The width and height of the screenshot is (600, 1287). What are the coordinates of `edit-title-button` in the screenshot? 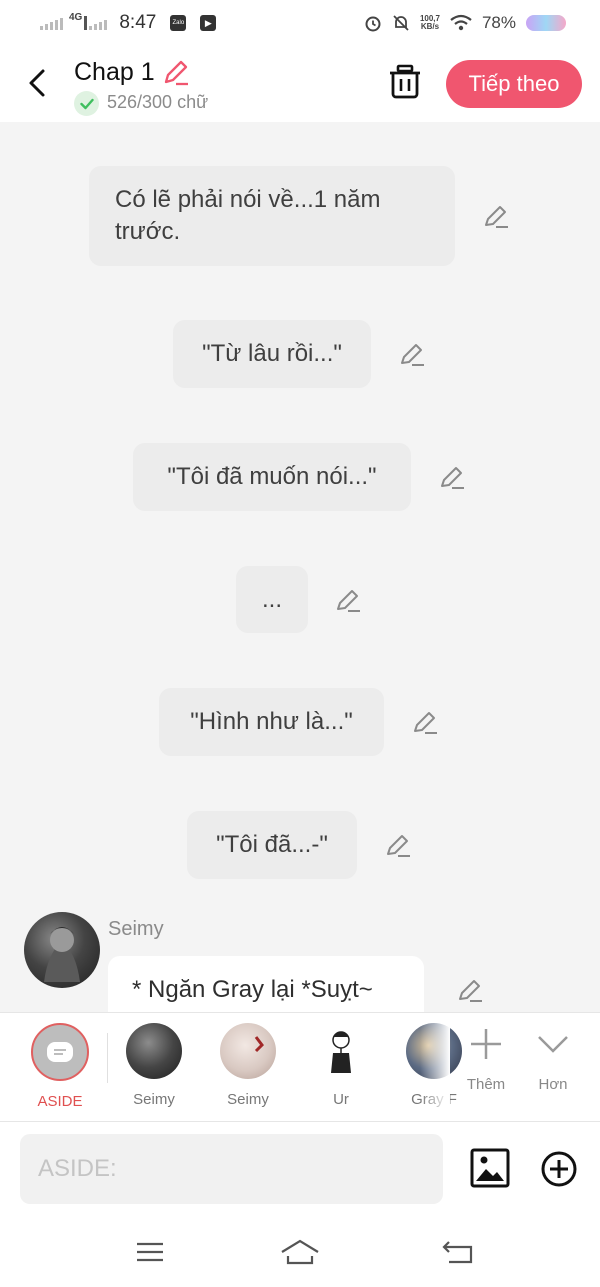 It's located at (176, 74).